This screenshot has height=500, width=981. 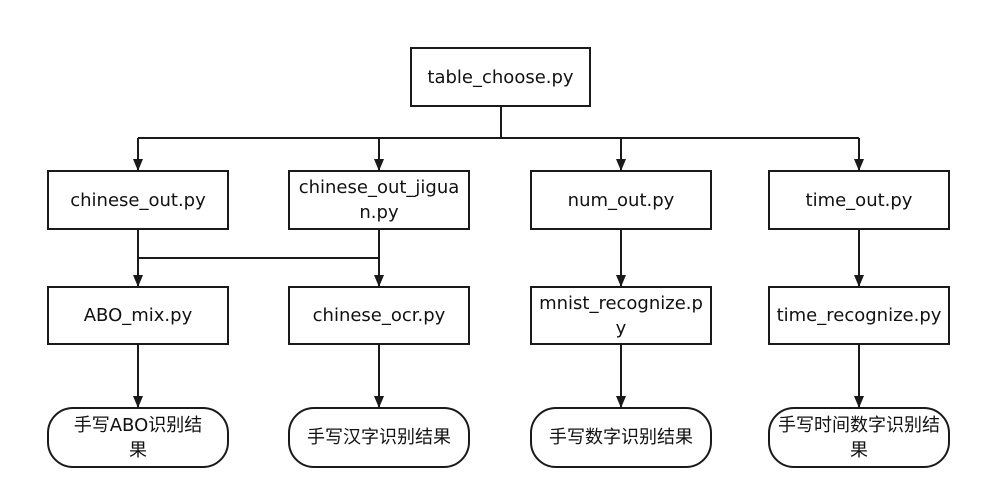 What do you see at coordinates (138, 200) in the screenshot?
I see `chinese-out-node: chinese_out.py` at bounding box center [138, 200].